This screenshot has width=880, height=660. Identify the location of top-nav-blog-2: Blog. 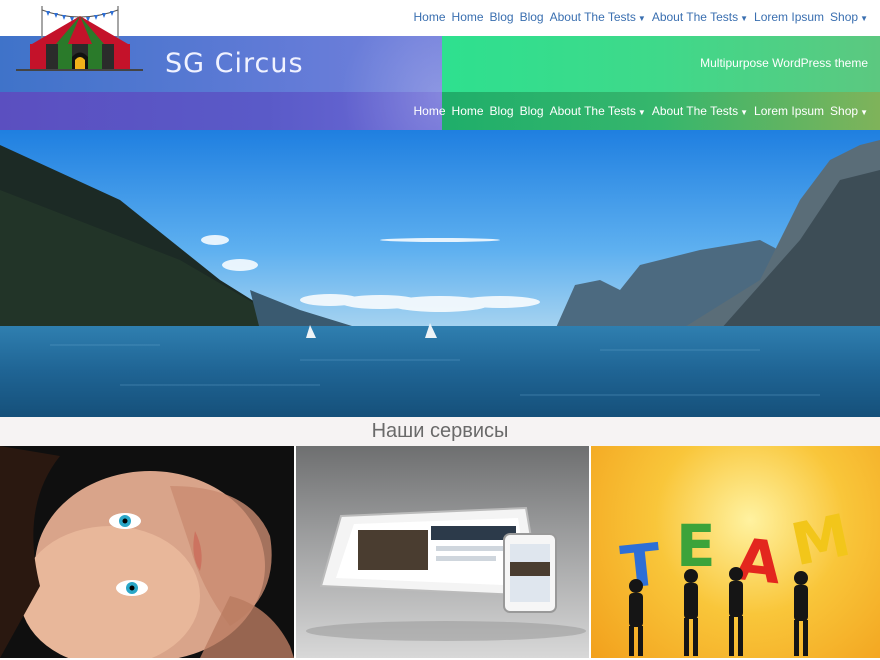
(532, 17).